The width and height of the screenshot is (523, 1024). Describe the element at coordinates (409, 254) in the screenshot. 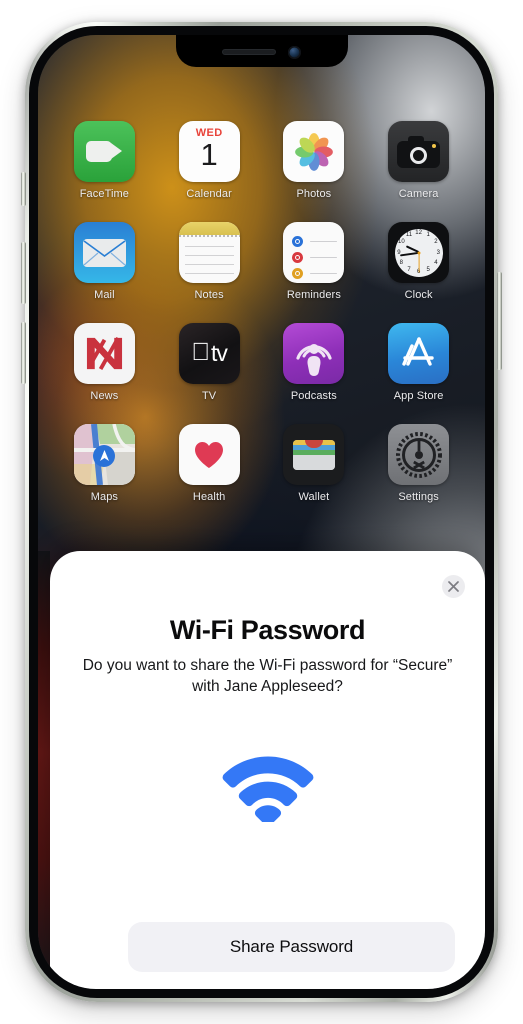

I see `clock-minute-hand` at that location.